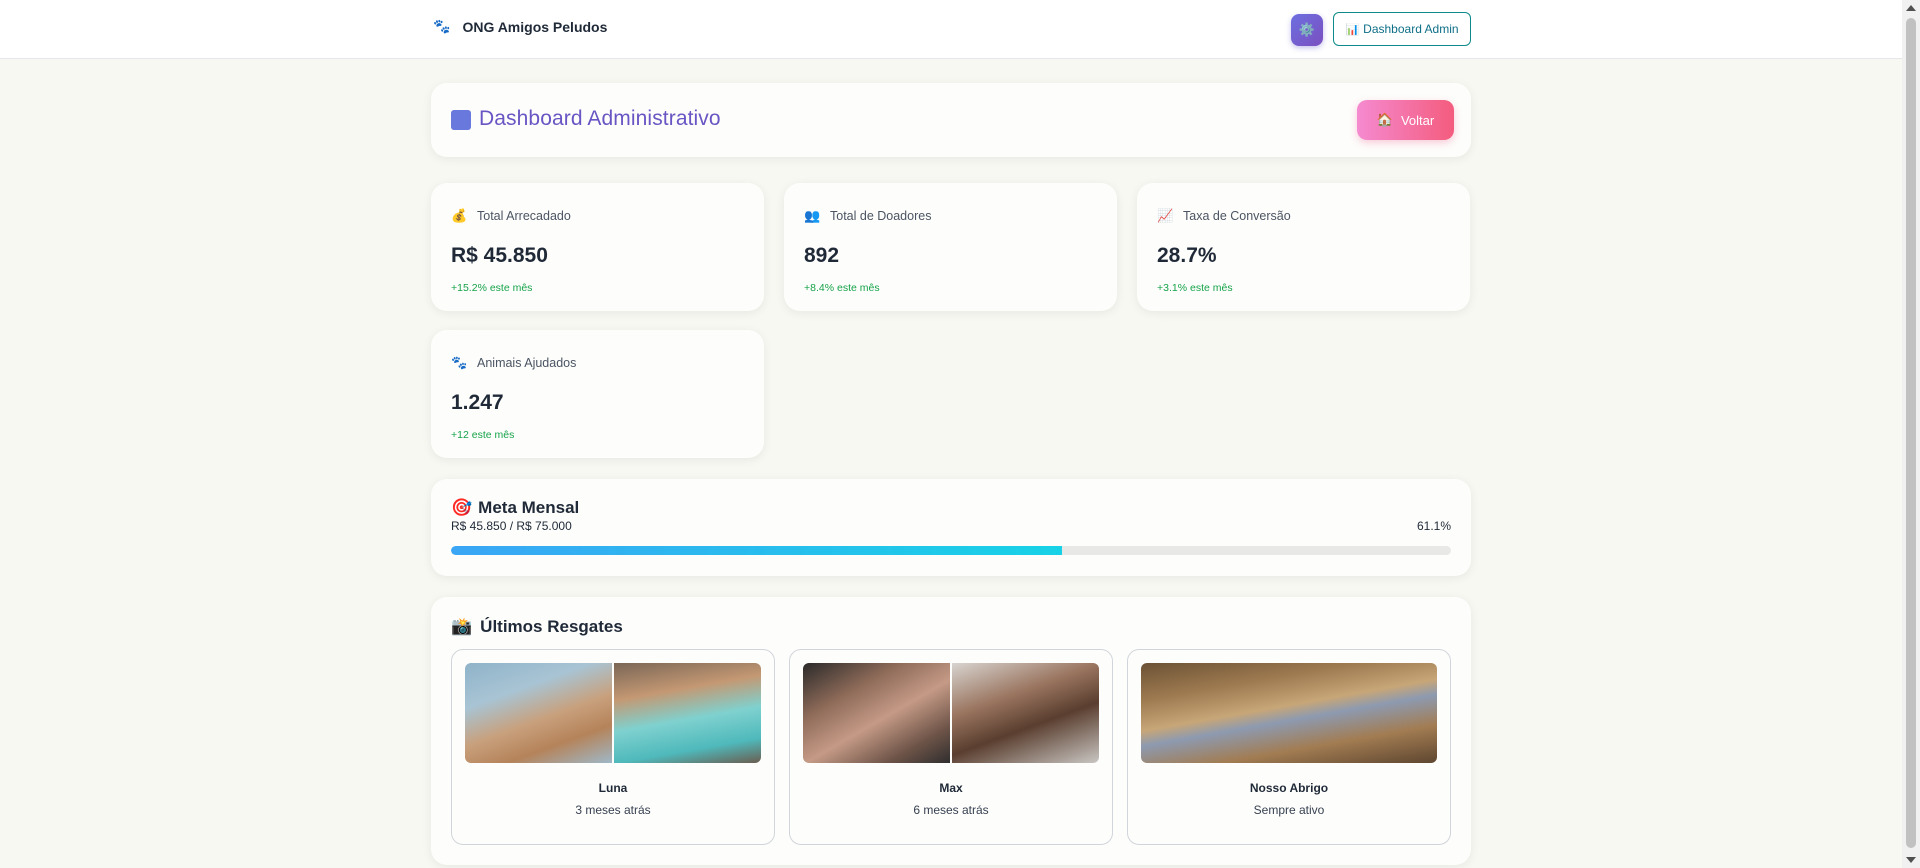 This screenshot has width=1920, height=868. I want to click on dashboard-admin-label: Dashboard Admin, so click(1411, 29).